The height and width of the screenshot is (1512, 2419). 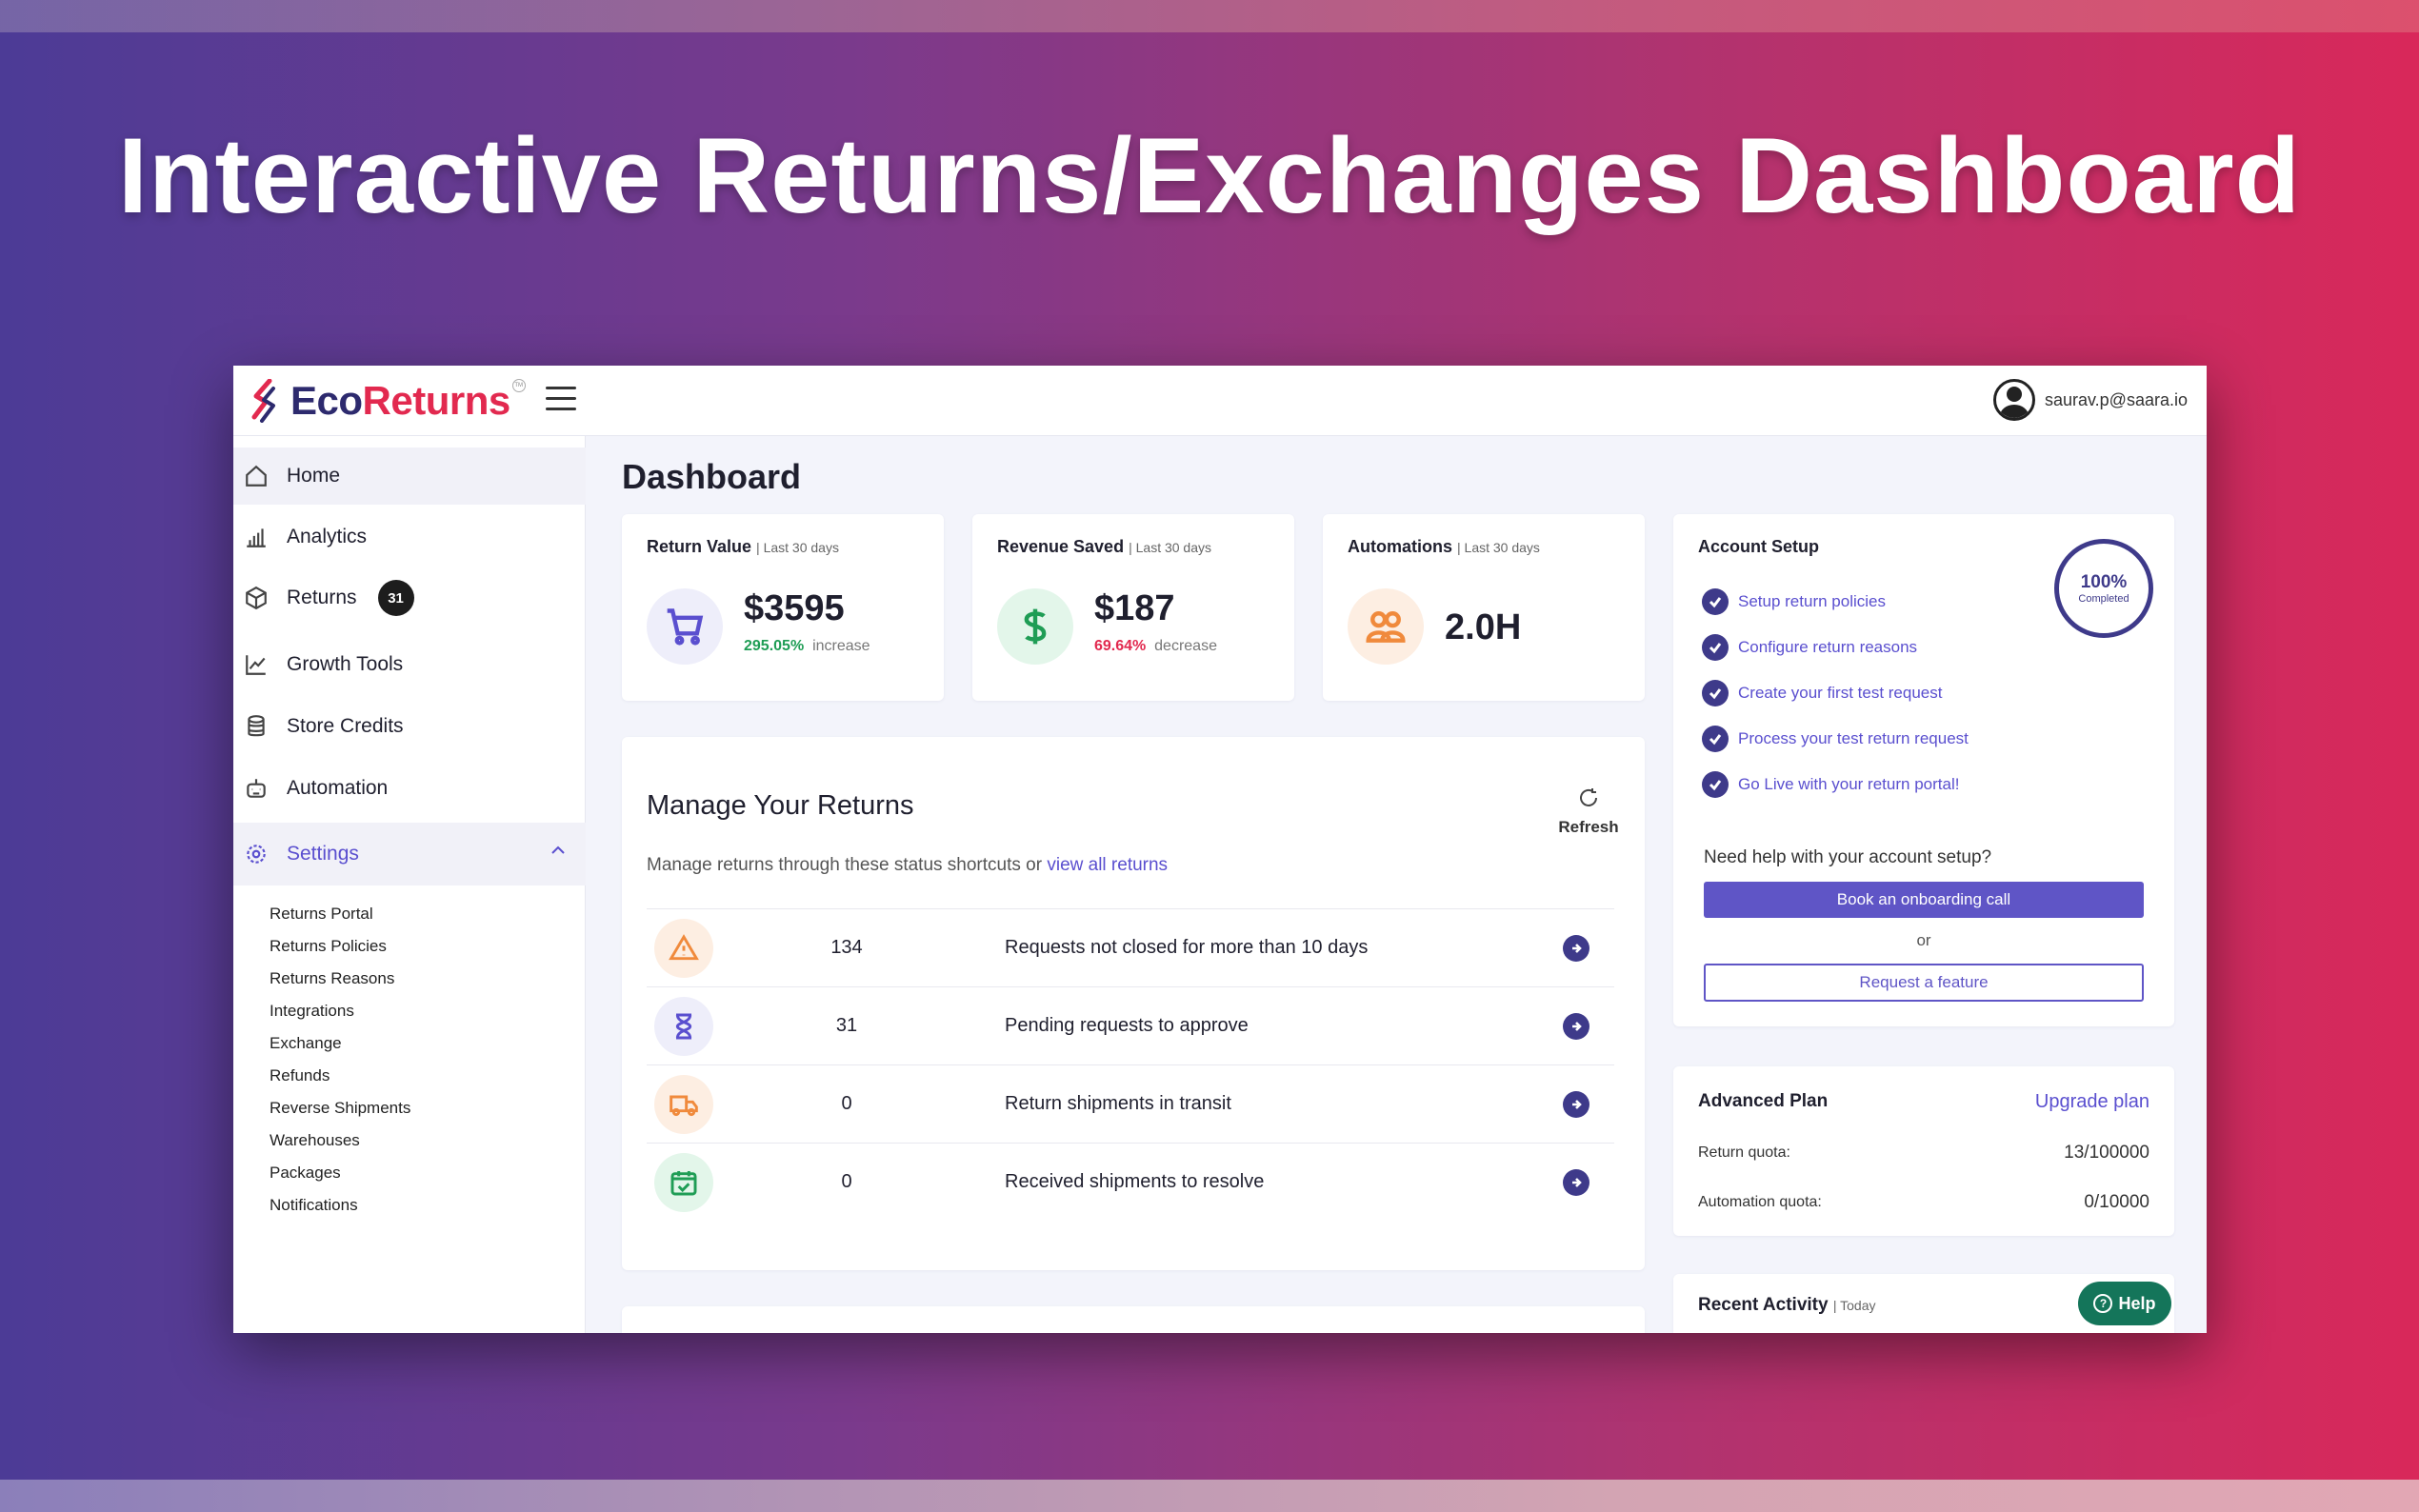 I want to click on stat-value: 2.0H, so click(x=1483, y=627).